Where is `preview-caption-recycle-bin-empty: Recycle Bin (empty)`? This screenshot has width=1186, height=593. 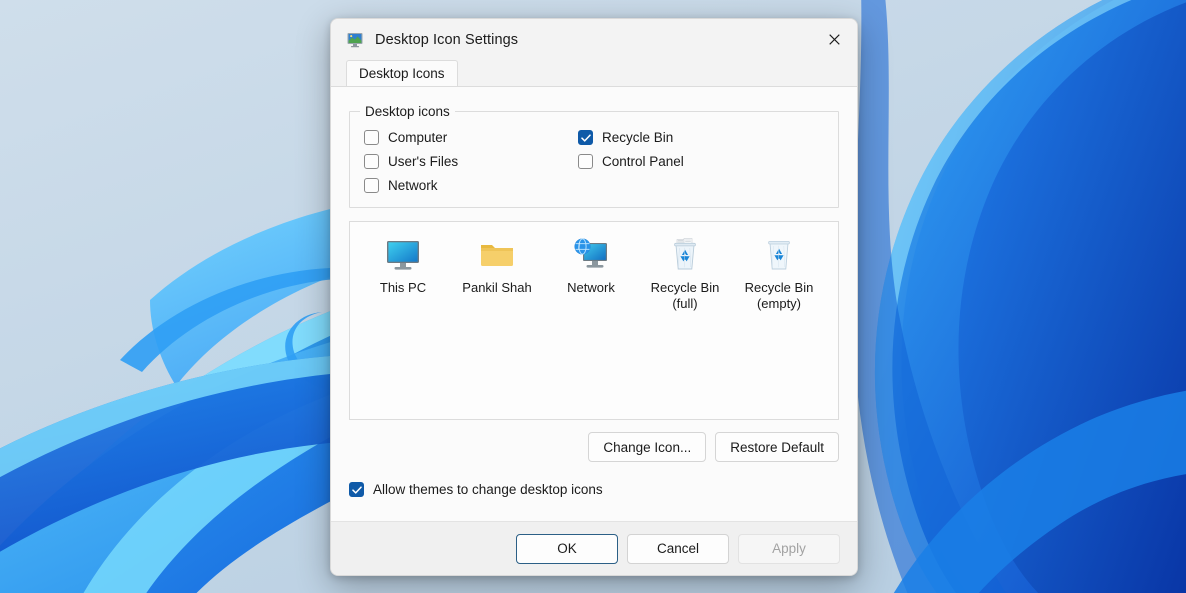 preview-caption-recycle-bin-empty: Recycle Bin (empty) is located at coordinates (779, 295).